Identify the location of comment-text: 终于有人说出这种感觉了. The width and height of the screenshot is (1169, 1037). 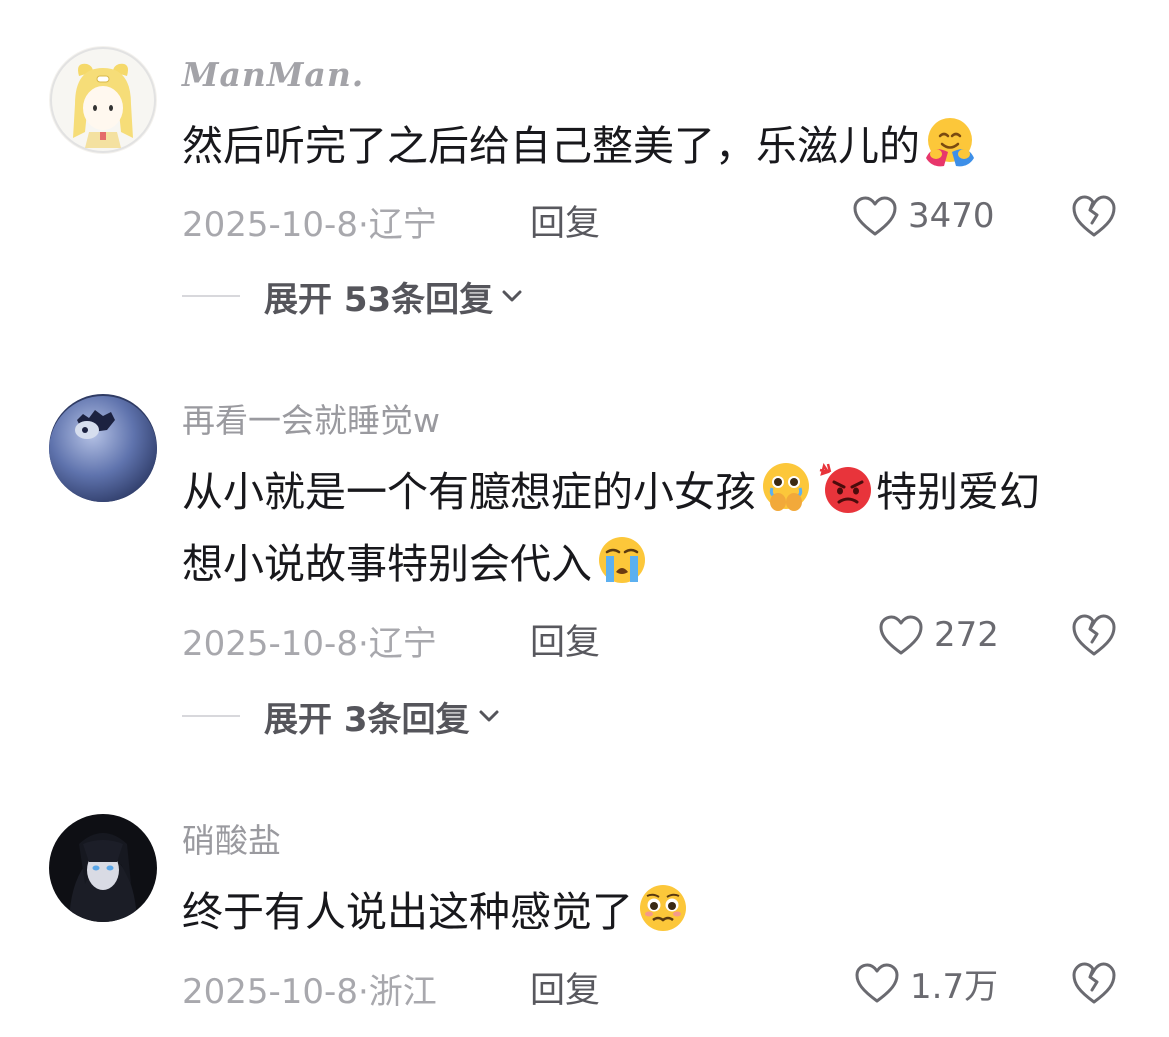
(652, 912).